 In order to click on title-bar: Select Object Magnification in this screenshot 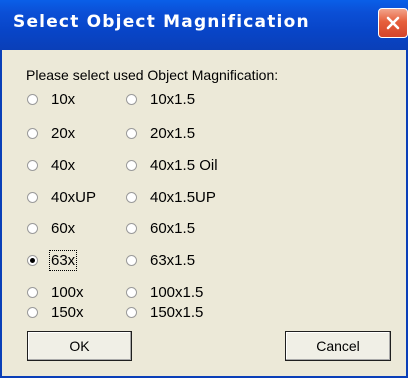, I will do `click(204, 25)`.